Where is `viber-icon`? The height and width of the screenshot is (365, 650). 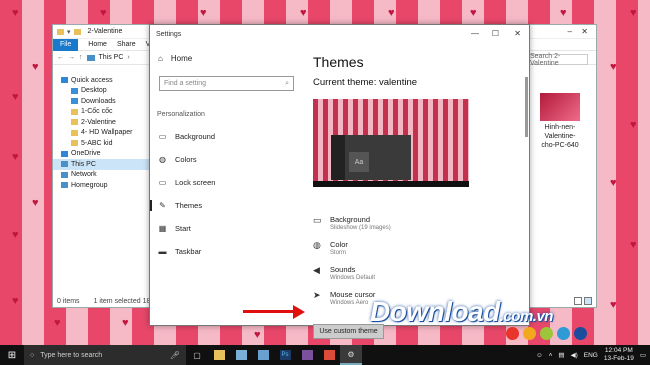 viber-icon is located at coordinates (307, 355).